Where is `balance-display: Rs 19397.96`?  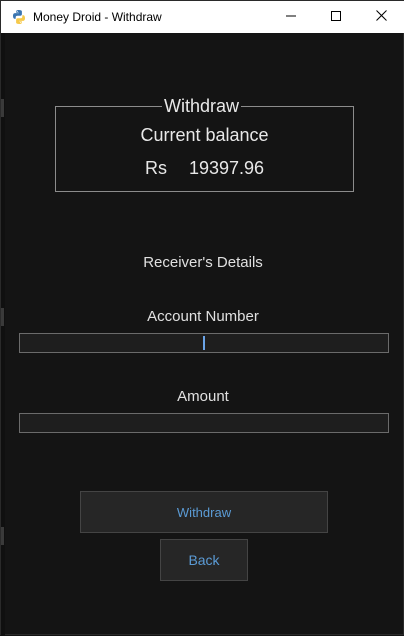 balance-display: Rs 19397.96 is located at coordinates (204, 168).